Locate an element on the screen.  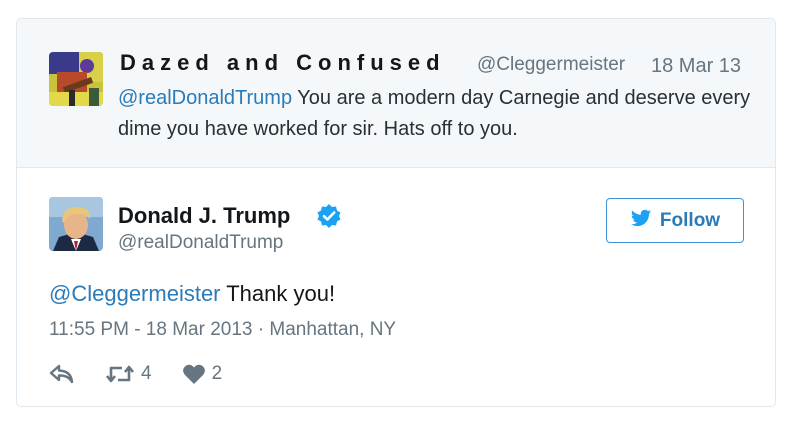
follow-button-label: Follow is located at coordinates (690, 220).